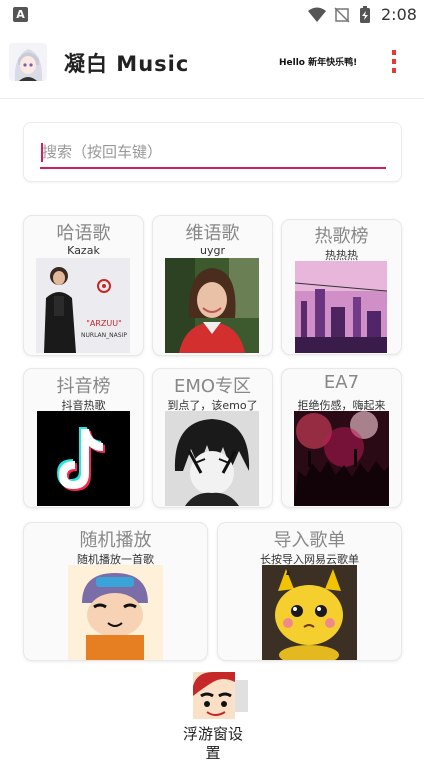 Image resolution: width=424 pixels, height=763 pixels. Describe the element at coordinates (220, 695) in the screenshot. I see `floating-window-icon` at that location.